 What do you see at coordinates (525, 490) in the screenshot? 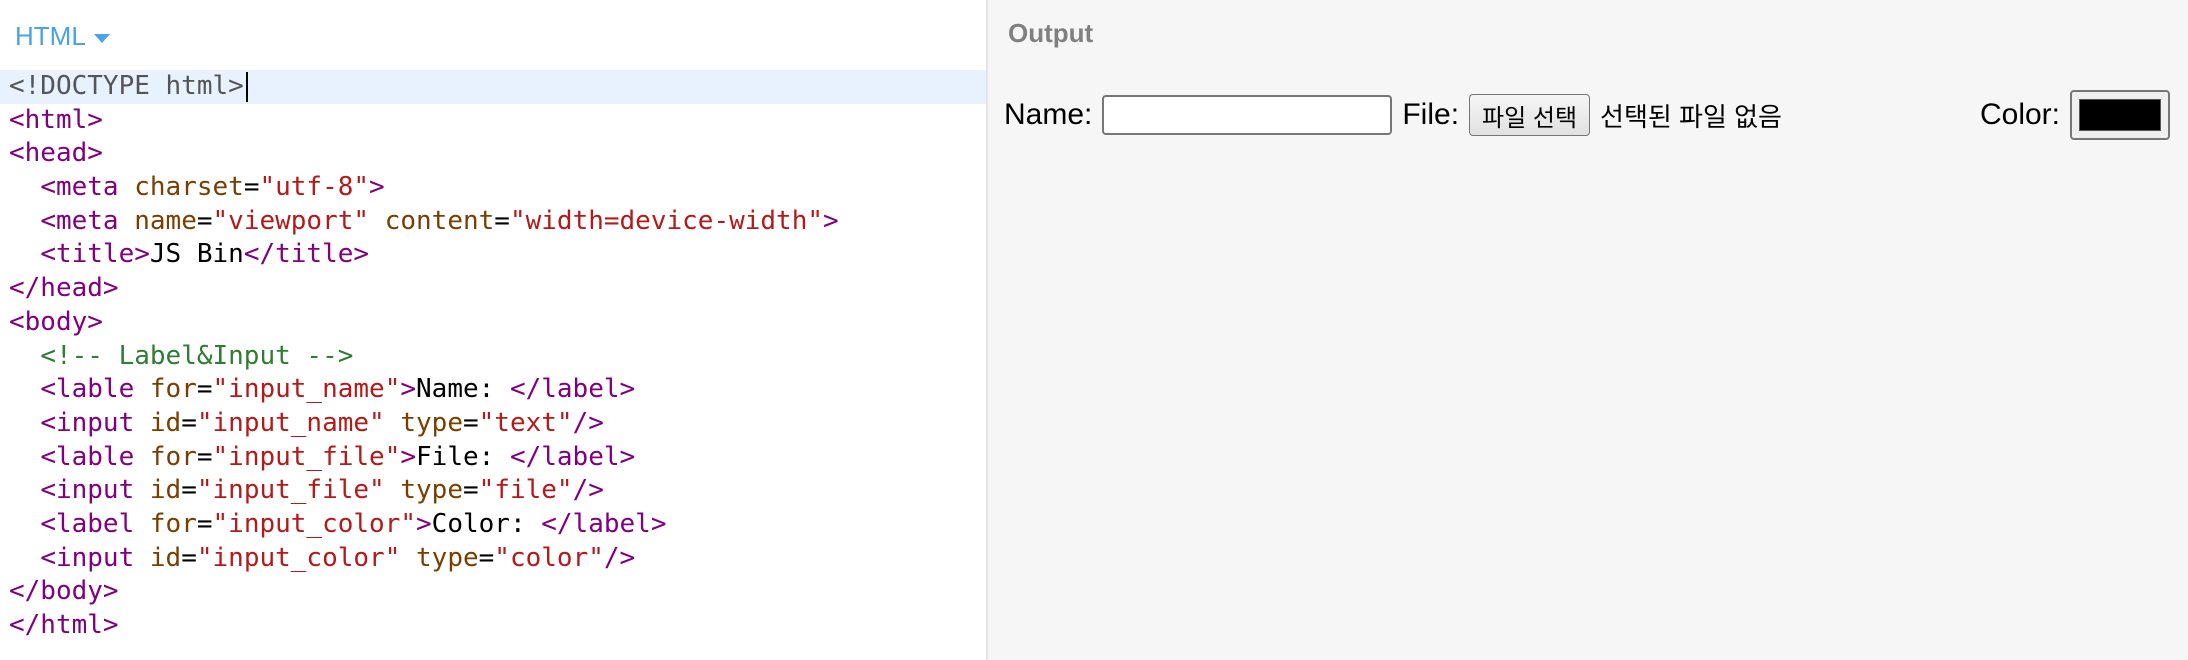
I see `code-token-str: "file"` at bounding box center [525, 490].